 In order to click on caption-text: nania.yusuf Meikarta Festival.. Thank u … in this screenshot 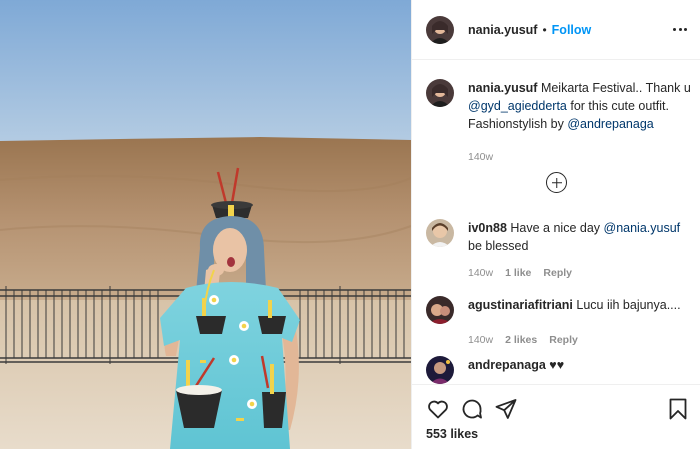, I will do `click(581, 106)`.